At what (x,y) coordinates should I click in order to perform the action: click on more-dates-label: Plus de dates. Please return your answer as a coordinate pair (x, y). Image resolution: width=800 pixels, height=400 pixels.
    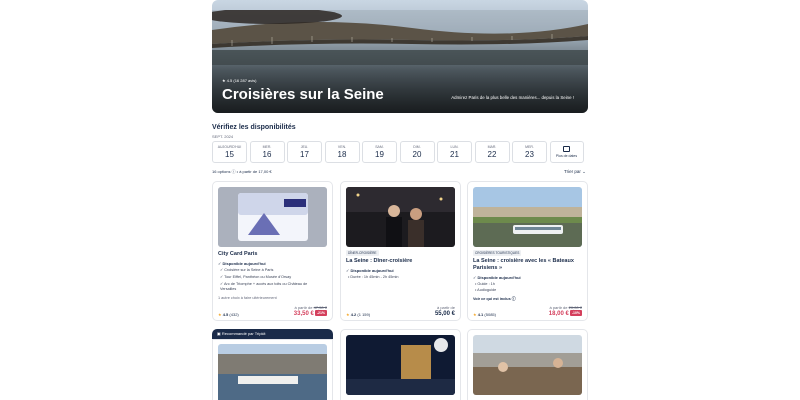
    Looking at the image, I should click on (566, 156).